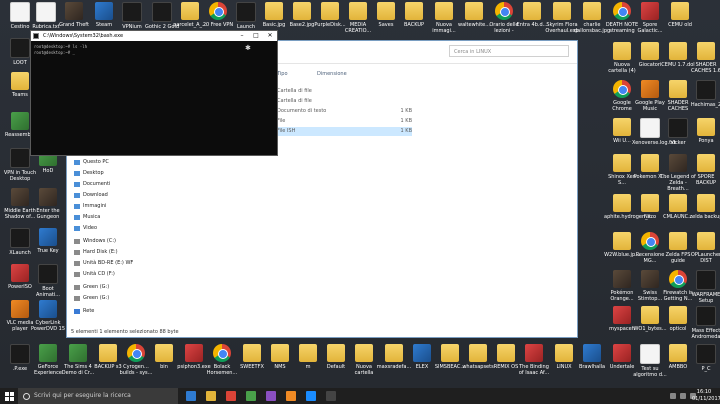 Image resolution: width=720 pixels, height=404 pixels. Describe the element at coordinates (344, 131) in the screenshot. I see `file-row: File ISH 1 KB` at that location.